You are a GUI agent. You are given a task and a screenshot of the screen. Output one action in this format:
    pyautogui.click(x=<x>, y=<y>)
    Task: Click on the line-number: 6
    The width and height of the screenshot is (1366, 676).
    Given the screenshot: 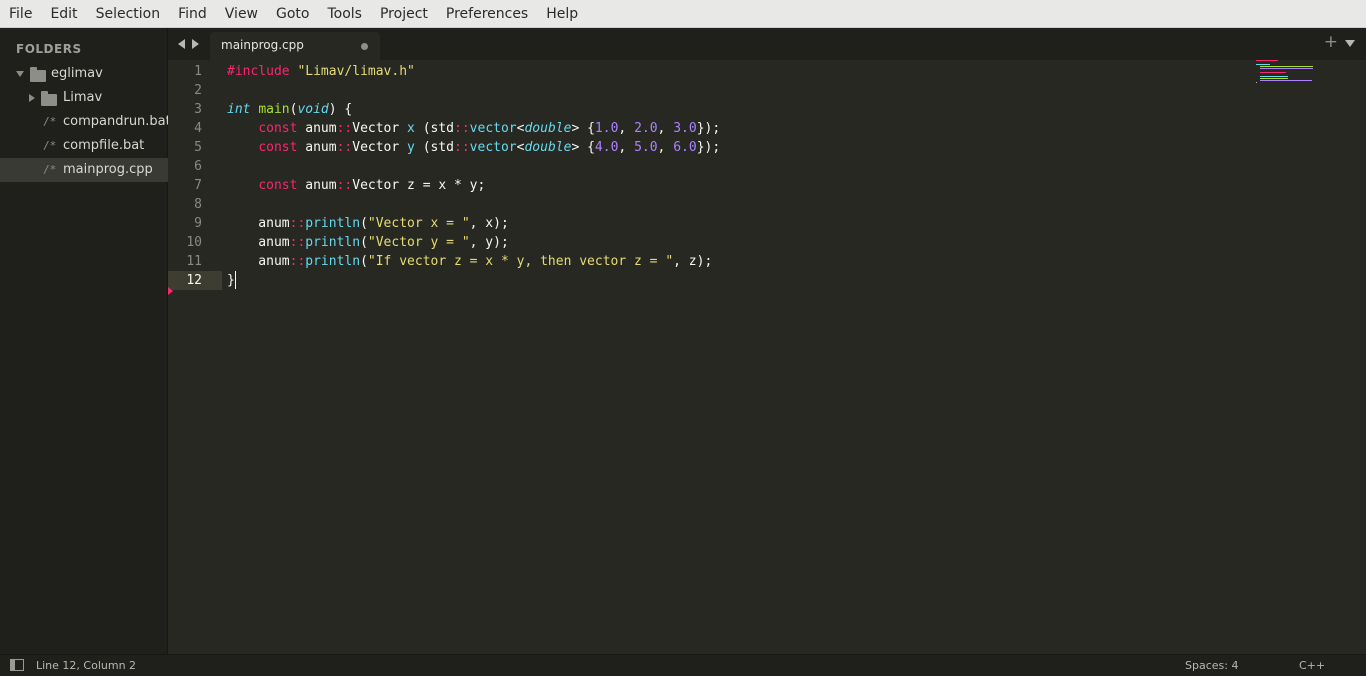 What is the action you would take?
    pyautogui.click(x=198, y=166)
    